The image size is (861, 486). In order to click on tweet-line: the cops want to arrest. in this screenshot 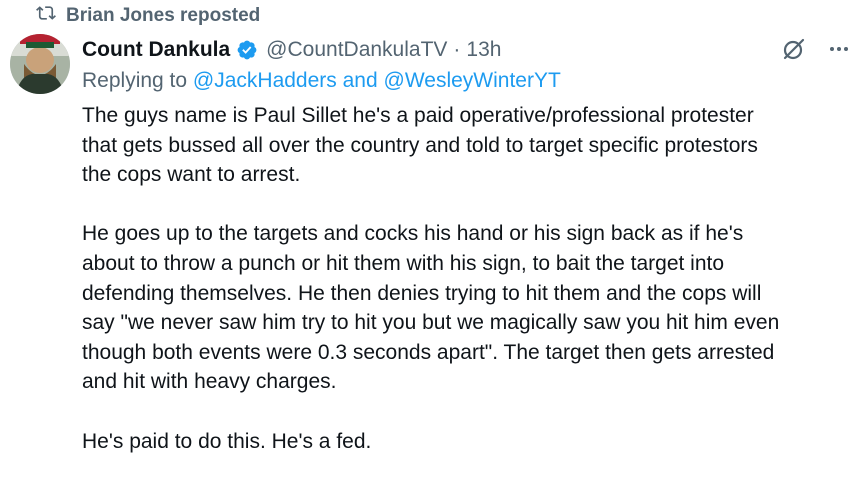, I will do `click(191, 175)`.